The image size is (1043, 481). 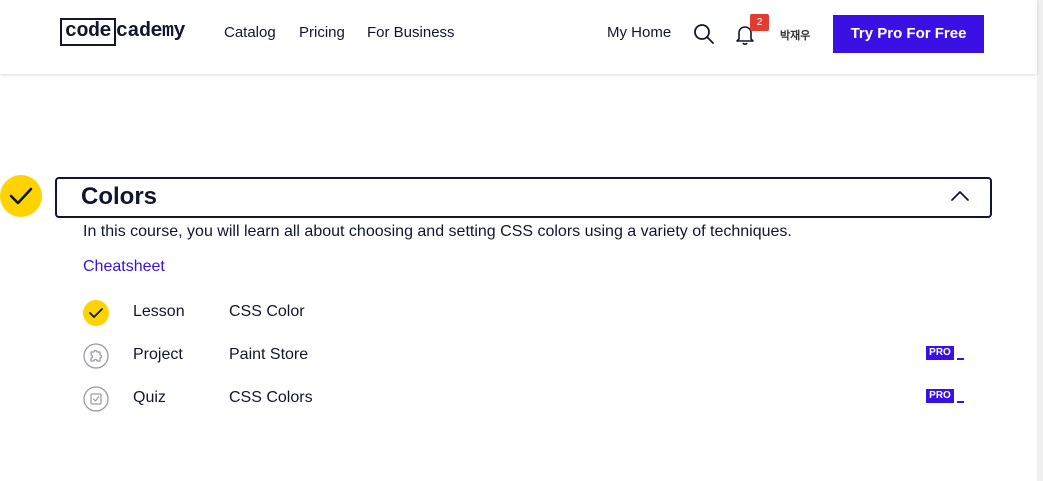 What do you see at coordinates (908, 34) in the screenshot?
I see `try-pro-button: Try Pro For Free` at bounding box center [908, 34].